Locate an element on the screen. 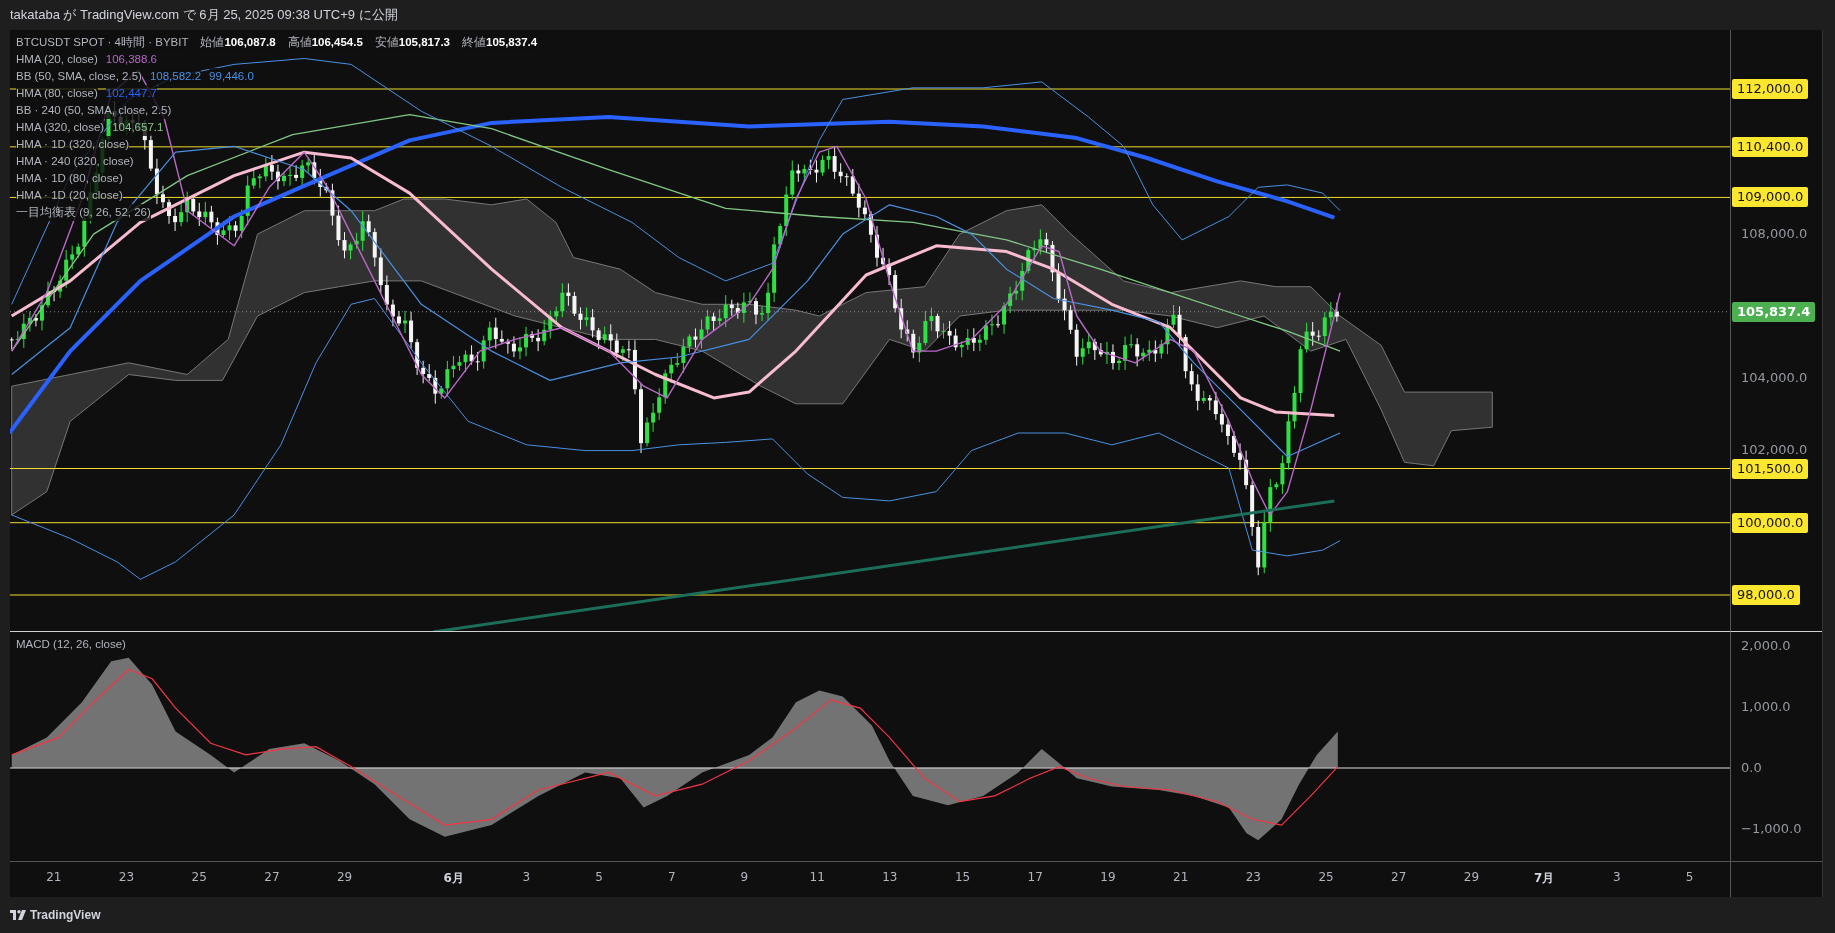  indicator-name: HMA (80, close) is located at coordinates (57, 93).